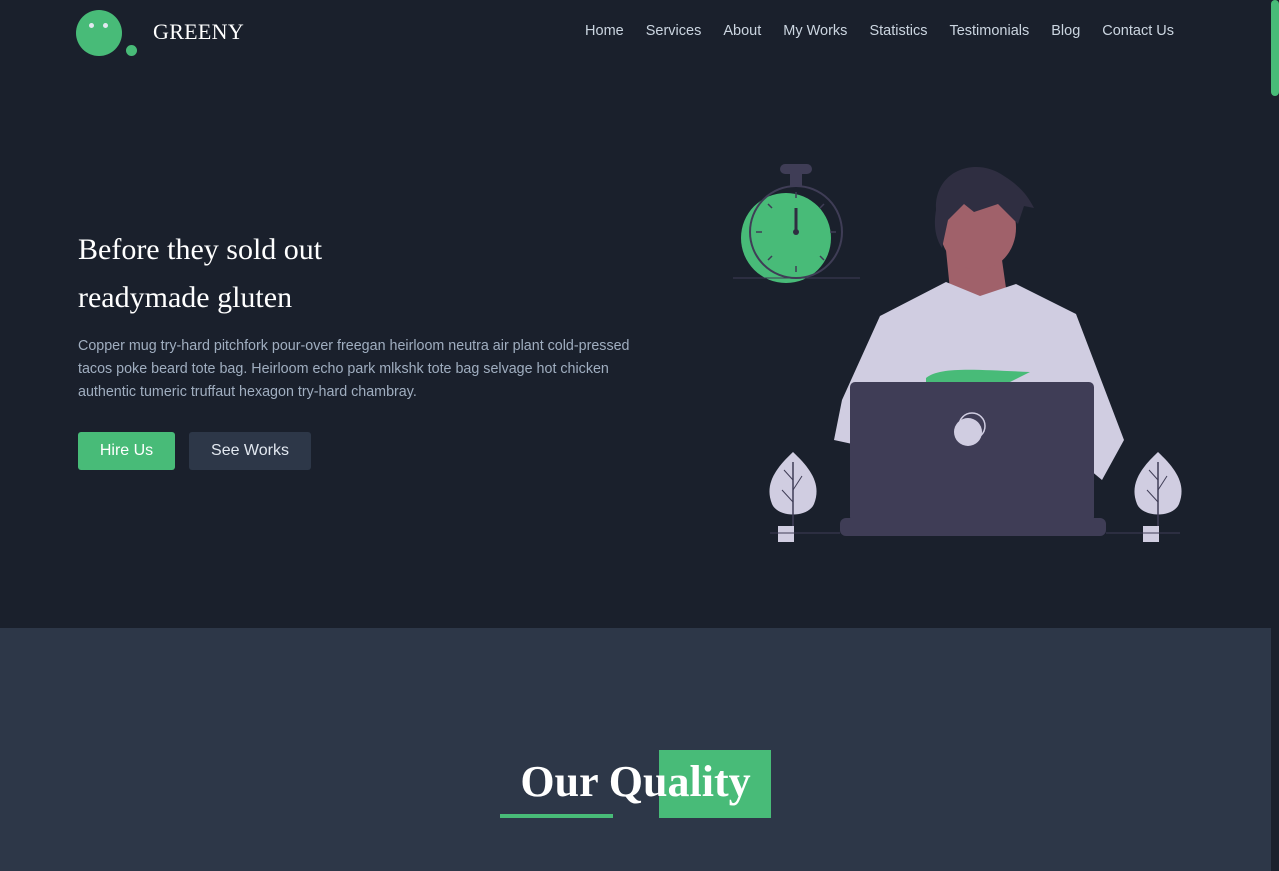  I want to click on nav-item-about: About, so click(742, 31).